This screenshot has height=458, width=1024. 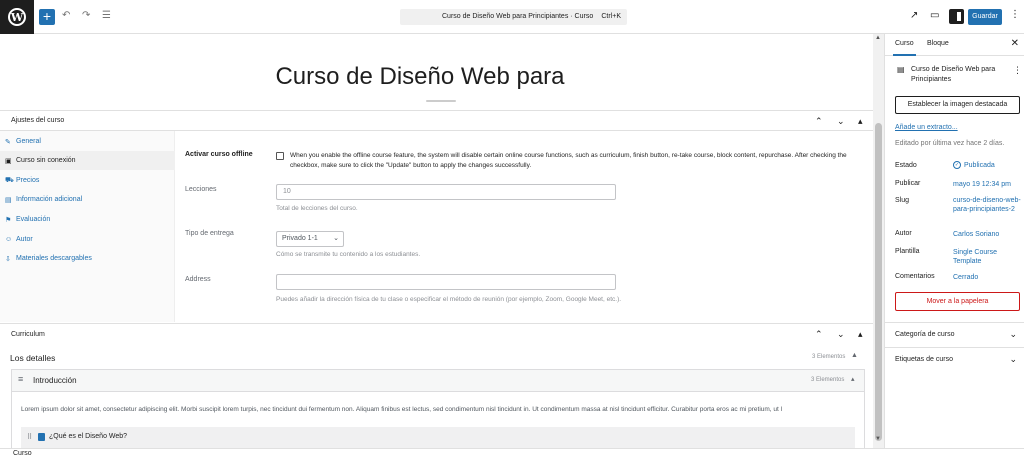 I want to click on status-text: Publicada, so click(x=979, y=165).